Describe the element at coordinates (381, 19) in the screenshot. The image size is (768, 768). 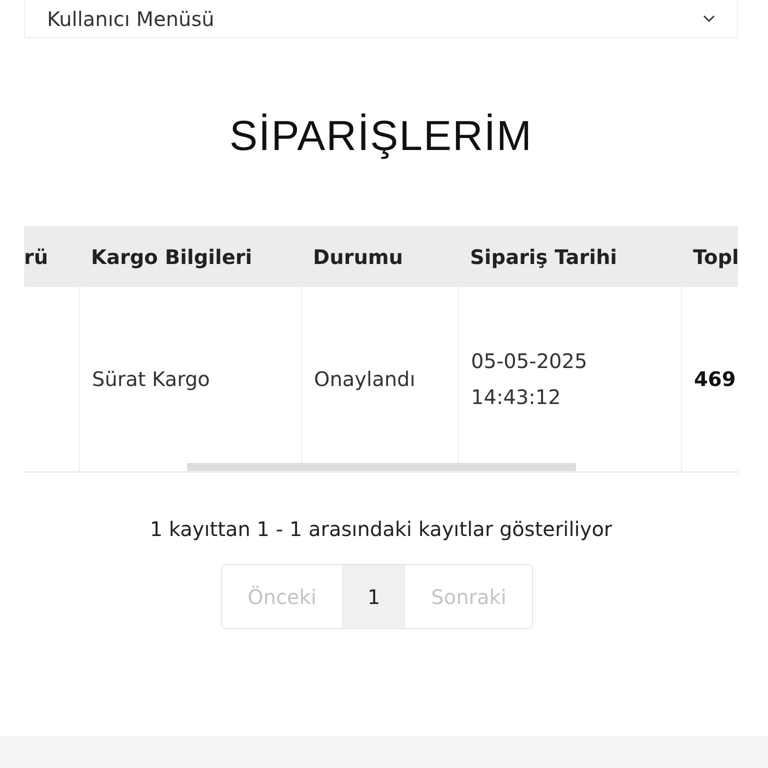
I see `user-menu-dropdown: Kullanıcı Menüsü` at that location.